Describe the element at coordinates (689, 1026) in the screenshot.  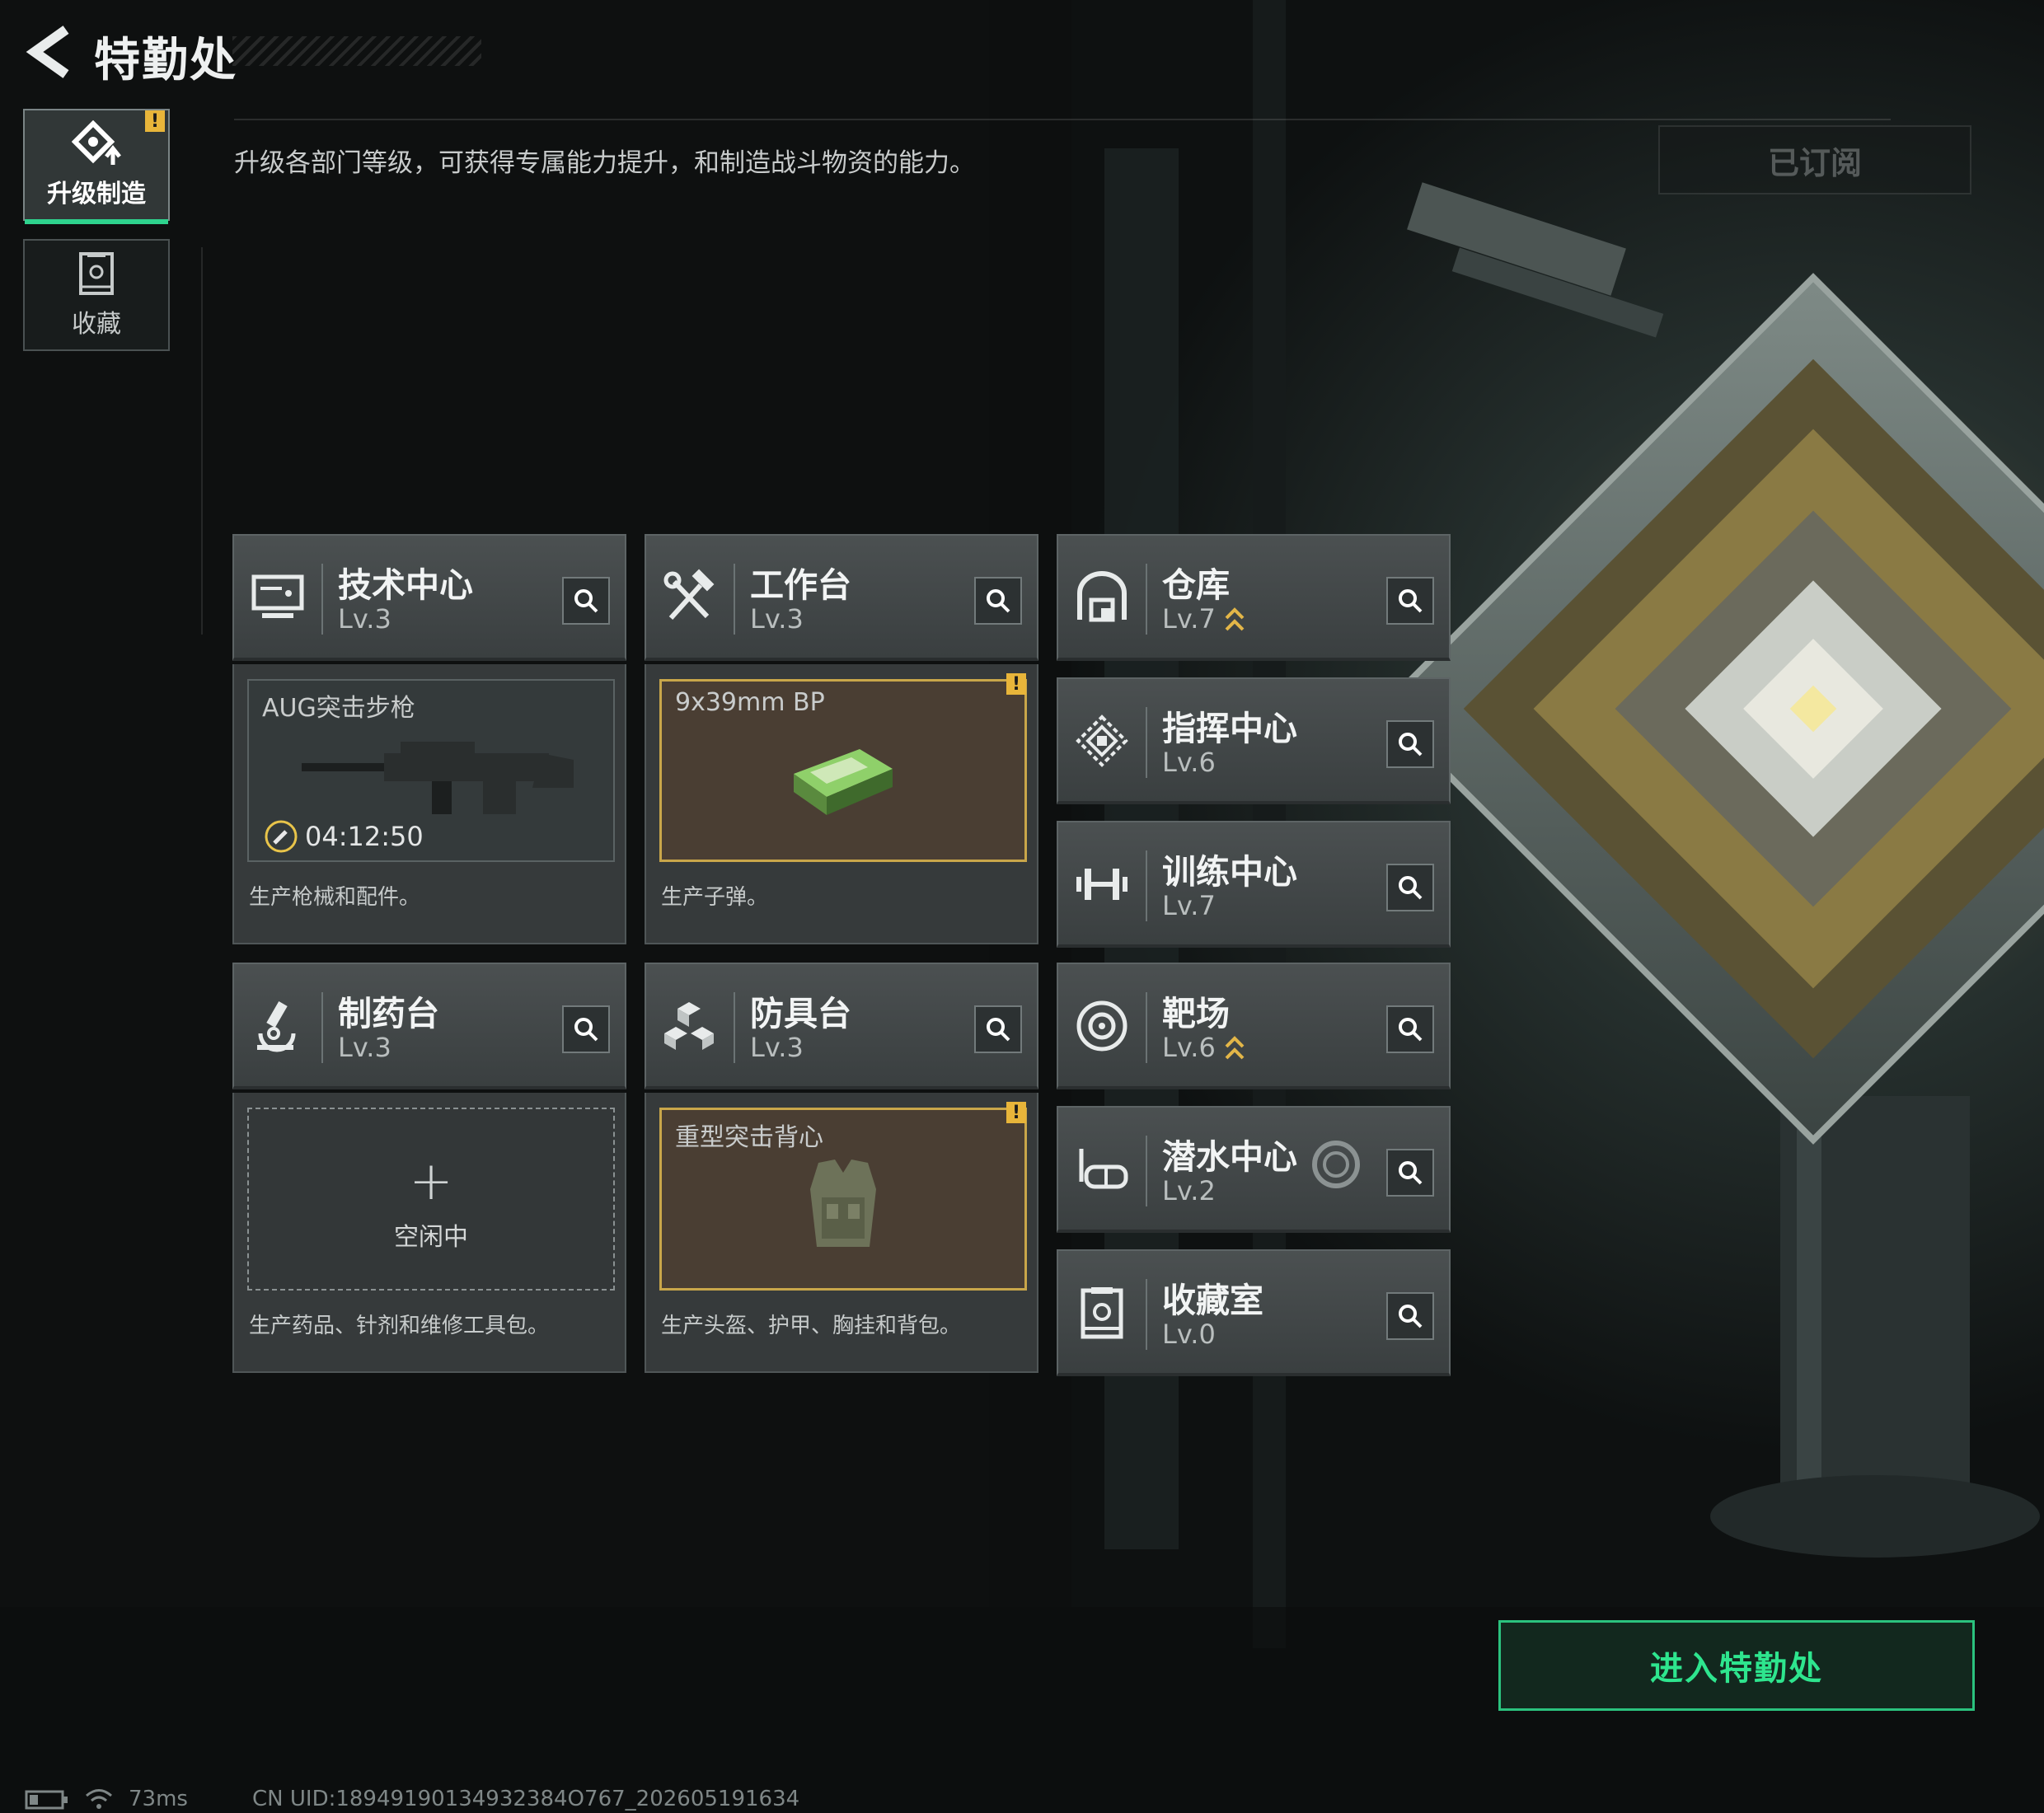
I see `armor-cubes-icon` at that location.